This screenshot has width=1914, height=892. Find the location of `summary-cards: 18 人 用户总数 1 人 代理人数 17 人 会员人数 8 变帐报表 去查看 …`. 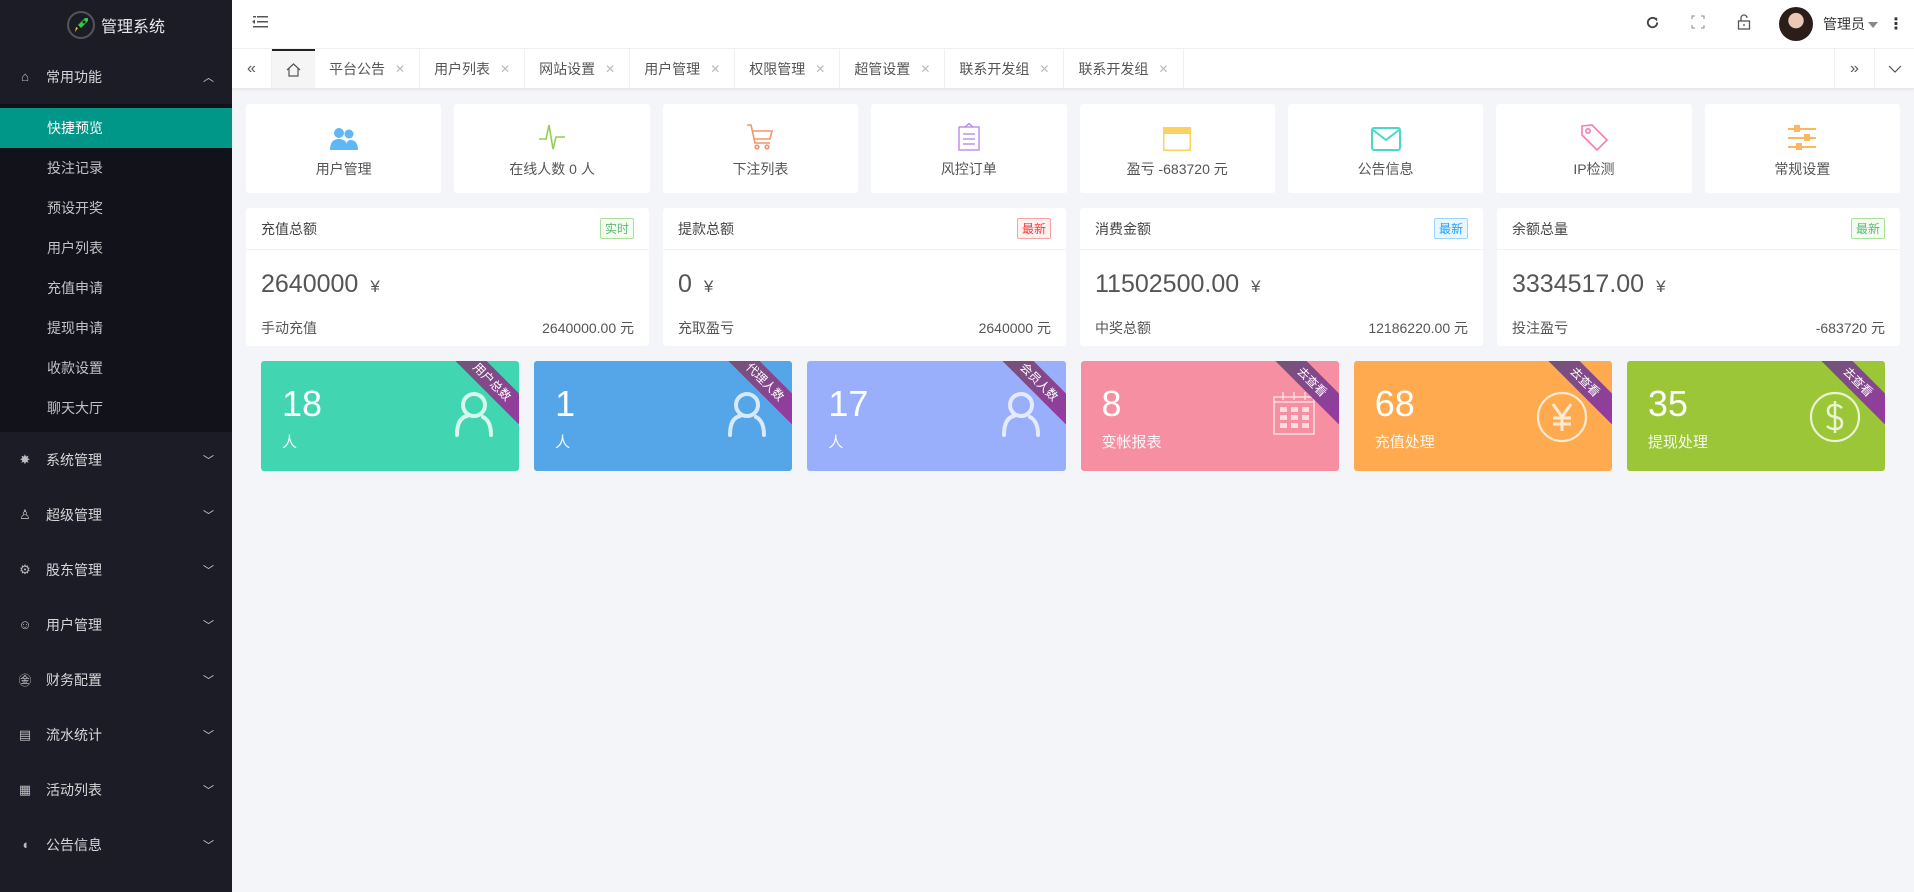

summary-cards: 18 人 用户总数 1 人 代理人数 17 人 会员人数 8 变帐报表 去查看 … is located at coordinates (1073, 416).